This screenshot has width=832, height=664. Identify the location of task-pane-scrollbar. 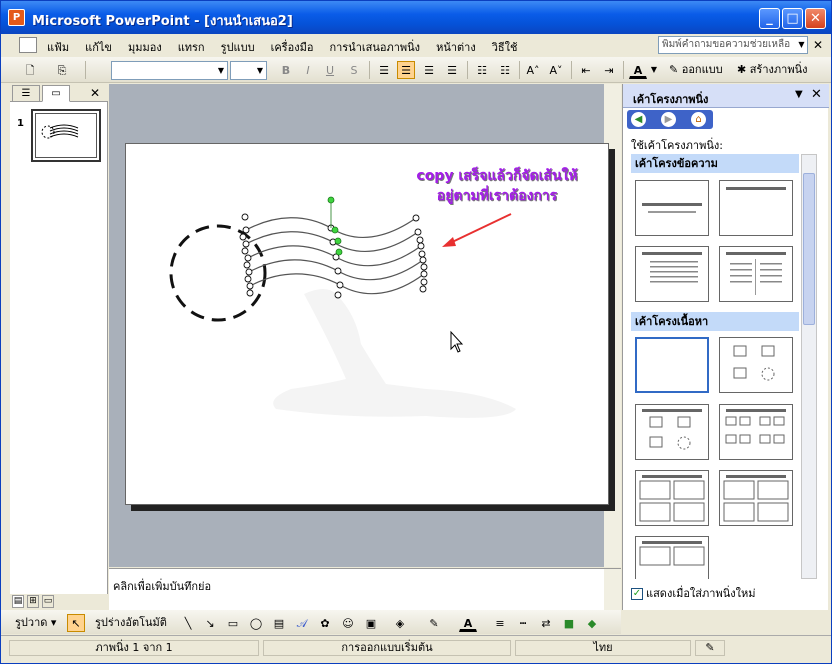
(809, 366).